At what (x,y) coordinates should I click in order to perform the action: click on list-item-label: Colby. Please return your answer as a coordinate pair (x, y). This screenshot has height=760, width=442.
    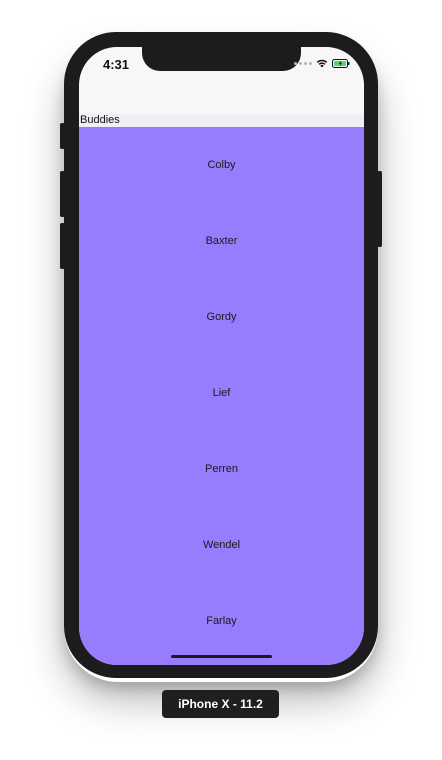
    Looking at the image, I should click on (221, 165).